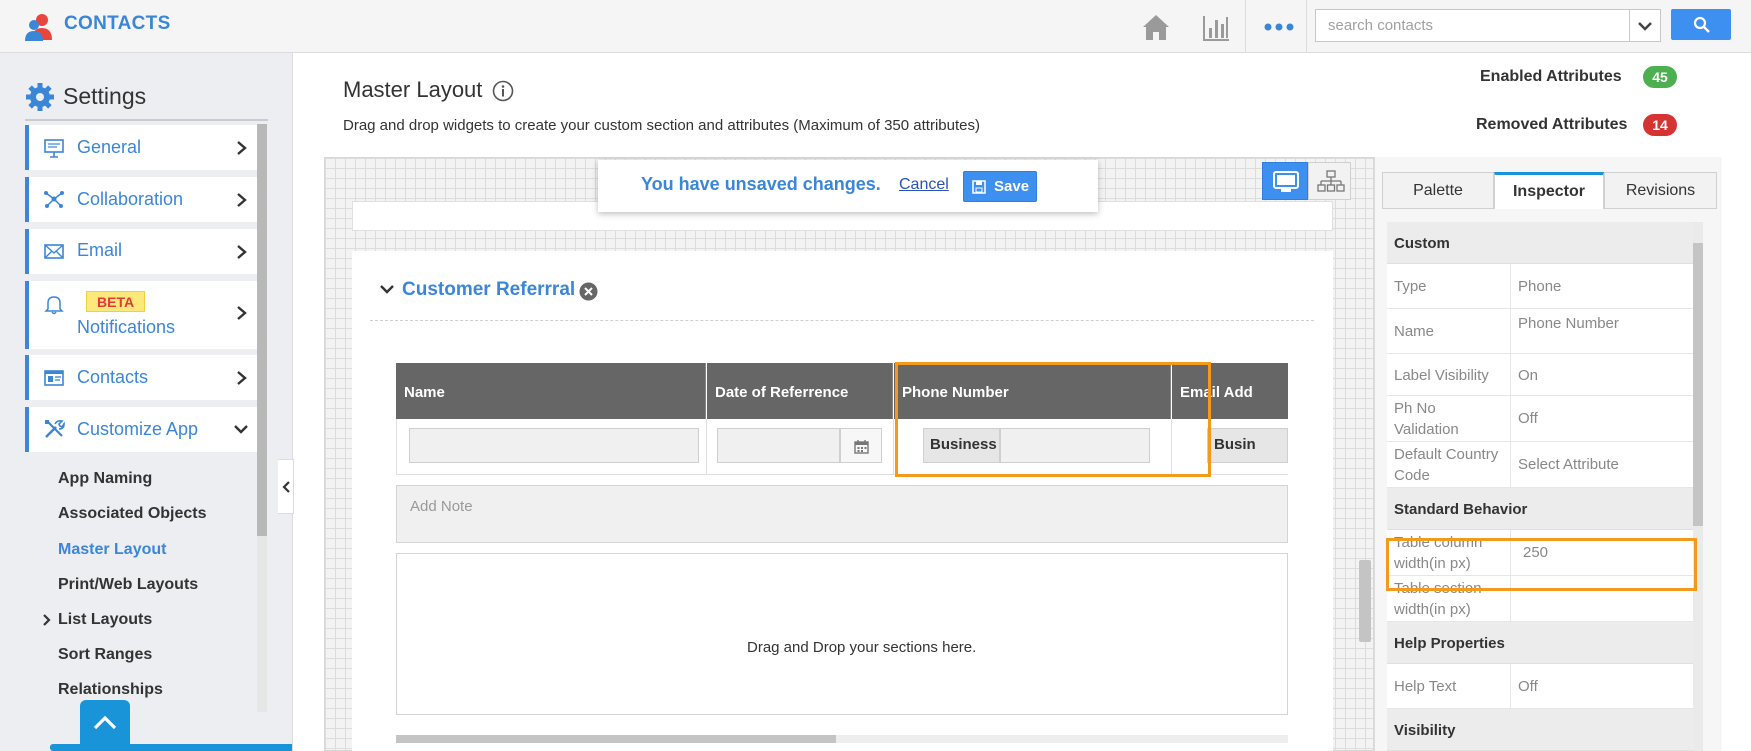 The width and height of the screenshot is (1751, 751). Describe the element at coordinates (1603, 464) in the screenshot. I see `property-value: Select Attribute` at that location.